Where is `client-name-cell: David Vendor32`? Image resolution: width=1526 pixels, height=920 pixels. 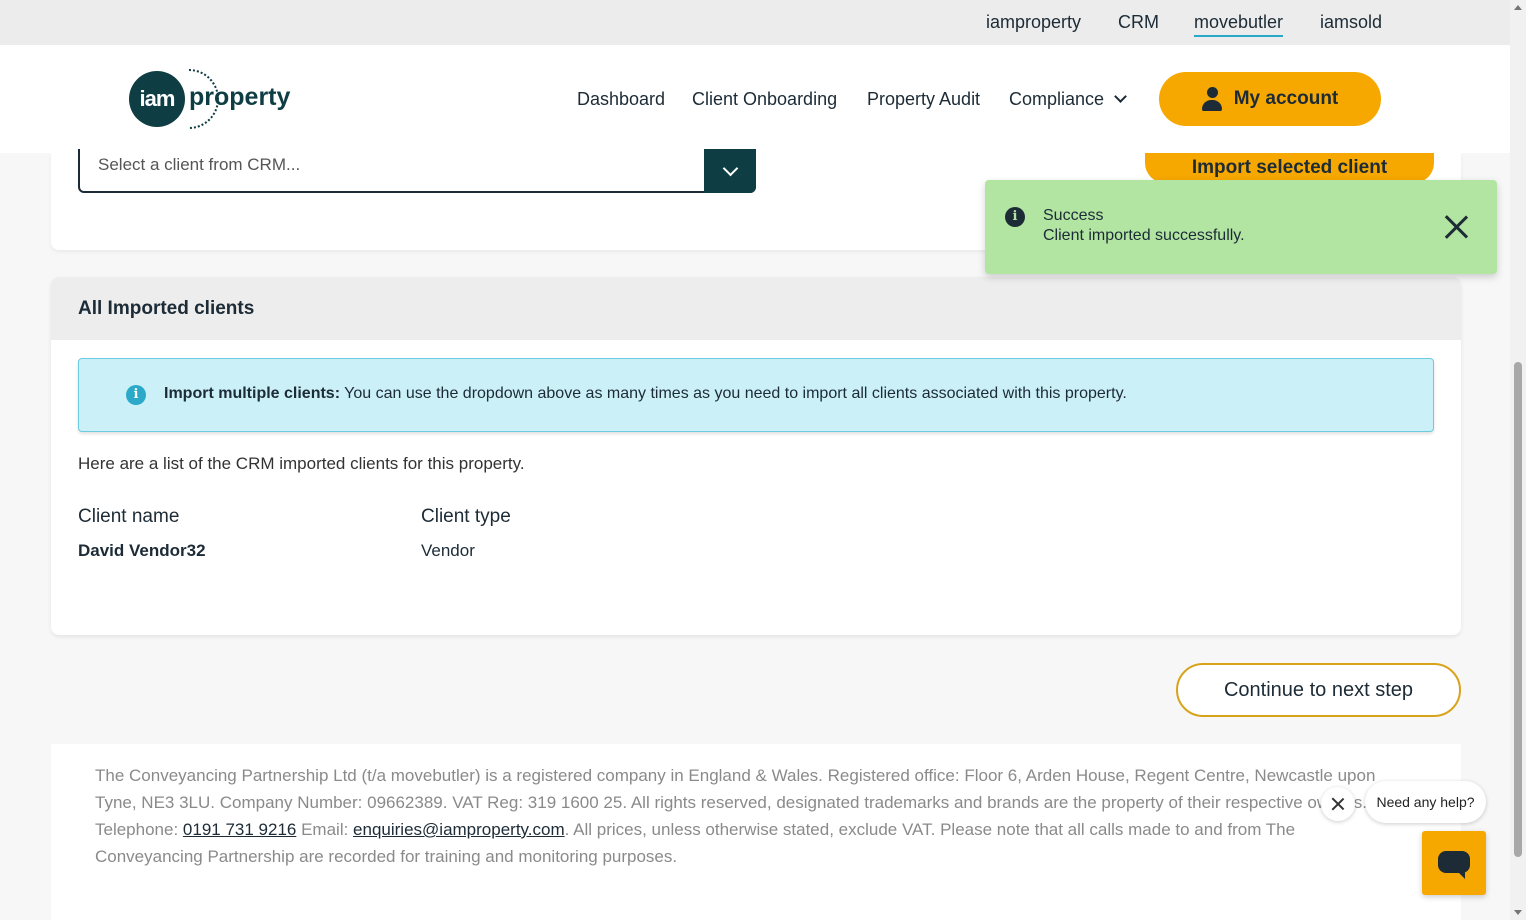 client-name-cell: David Vendor32 is located at coordinates (142, 550).